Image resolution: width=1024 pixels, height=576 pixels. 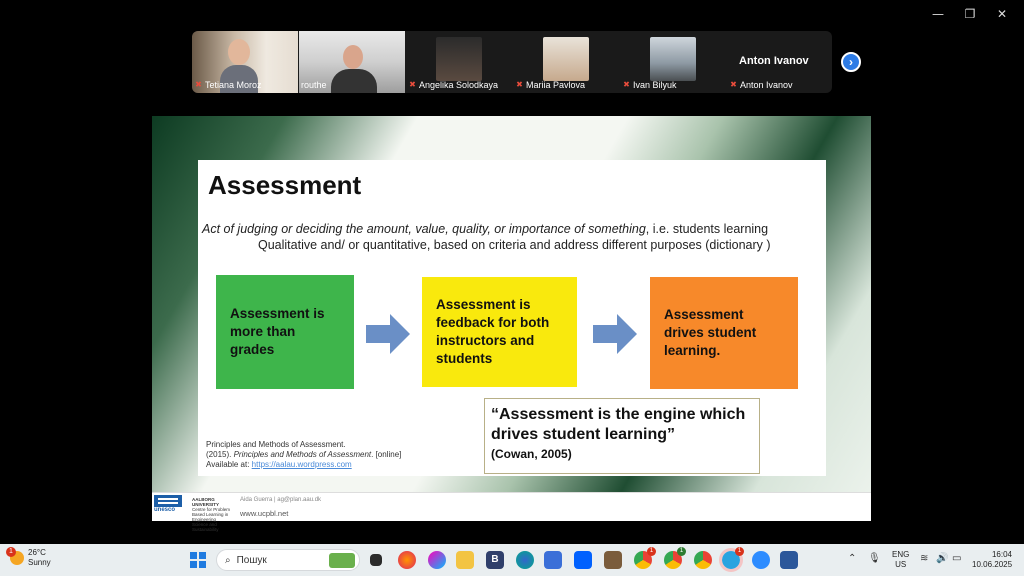 I want to click on speaker-icon: 🔊, so click(x=942, y=558).